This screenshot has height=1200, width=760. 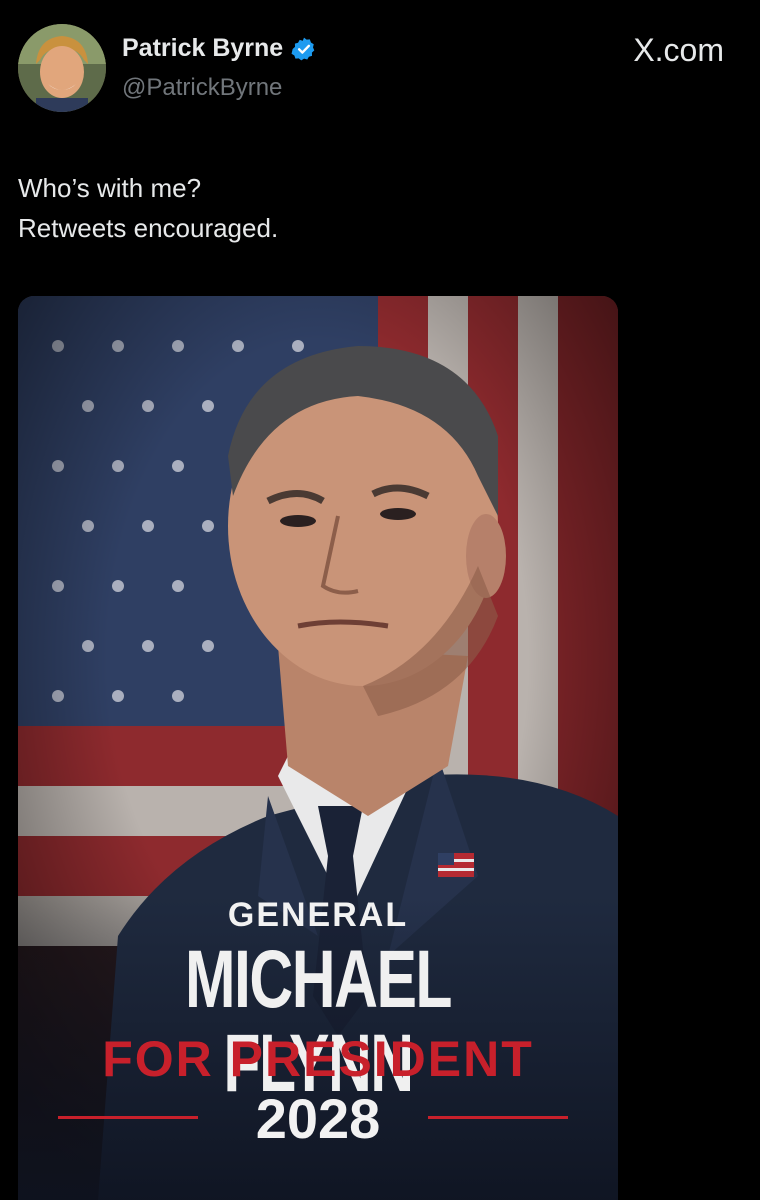 I want to click on poster-line-general: GENERAL, so click(x=318, y=915).